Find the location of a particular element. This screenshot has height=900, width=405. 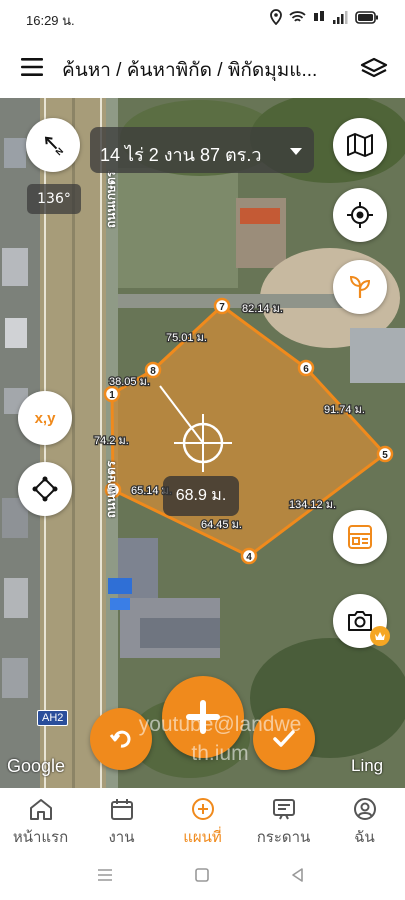

vertex-number: 8 is located at coordinates (153, 371).